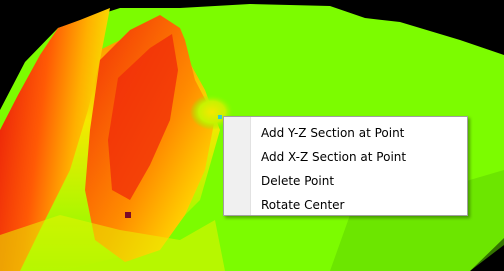 The width and height of the screenshot is (504, 271). Describe the element at coordinates (345, 205) in the screenshot. I see `menu-item-rotate-center: Rotate Center` at that location.